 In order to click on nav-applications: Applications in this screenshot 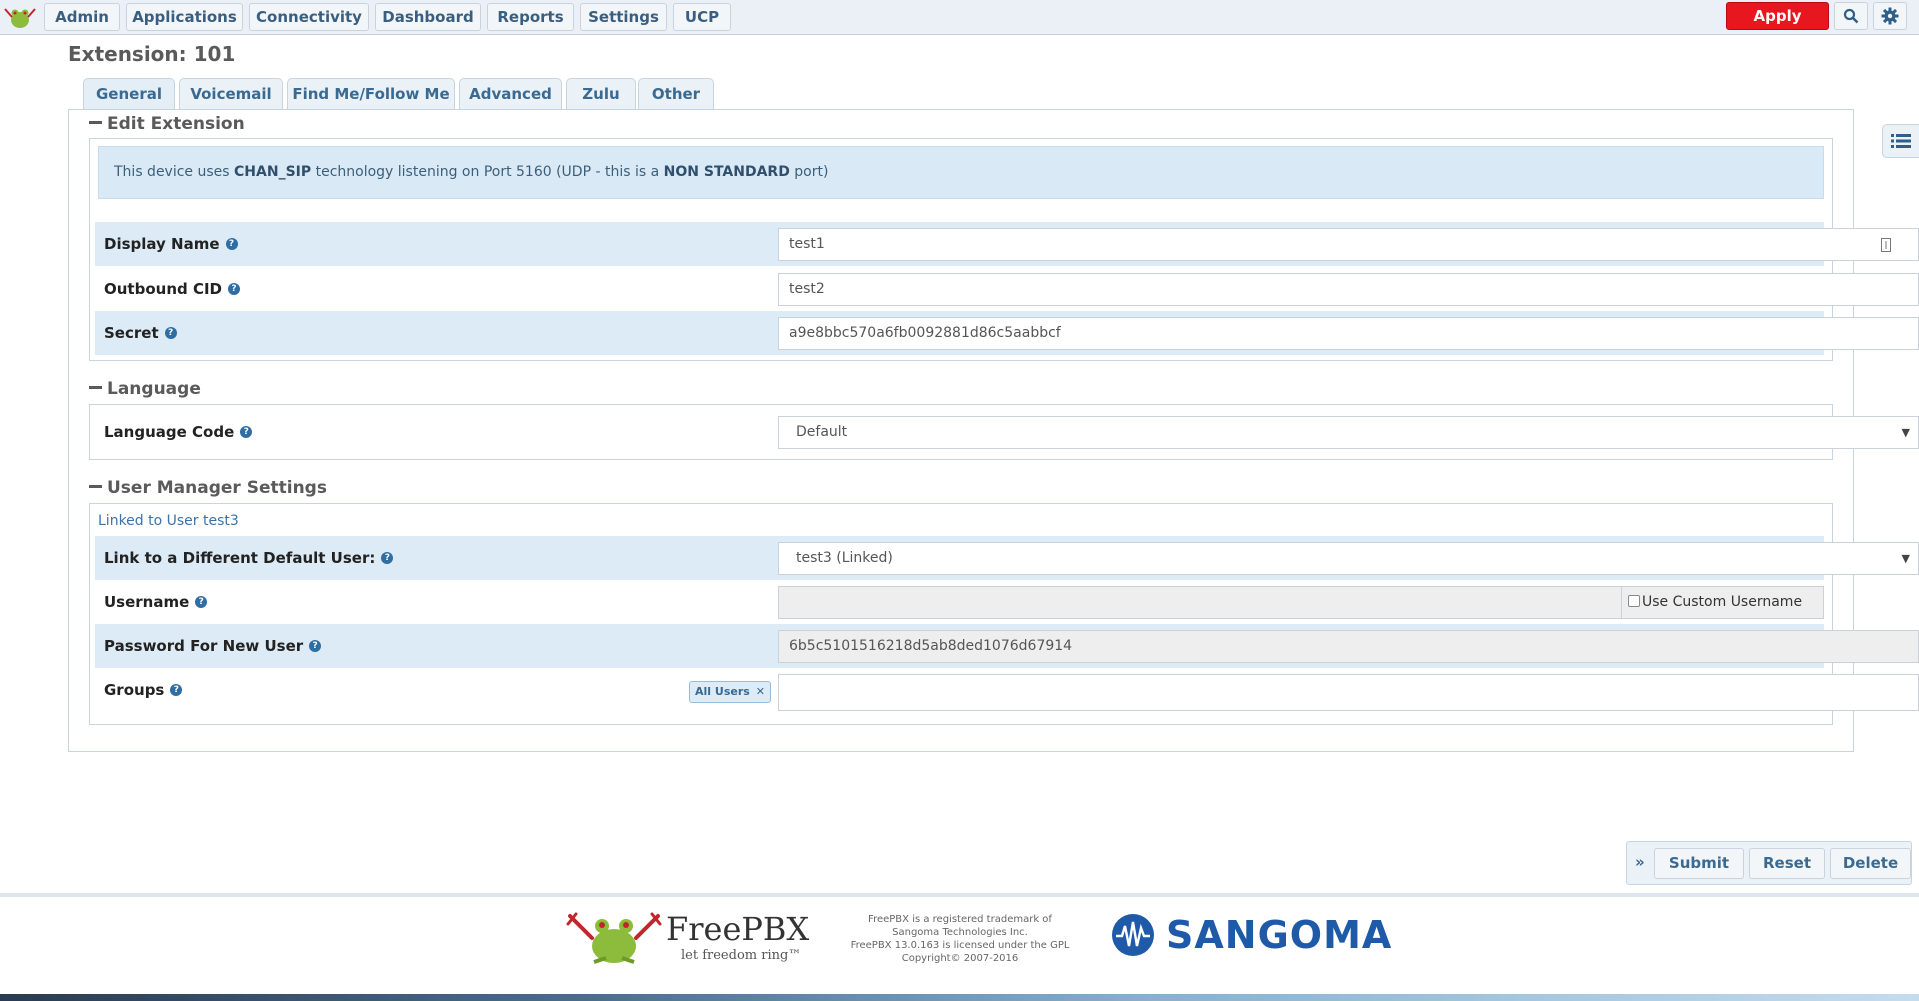, I will do `click(184, 17)`.